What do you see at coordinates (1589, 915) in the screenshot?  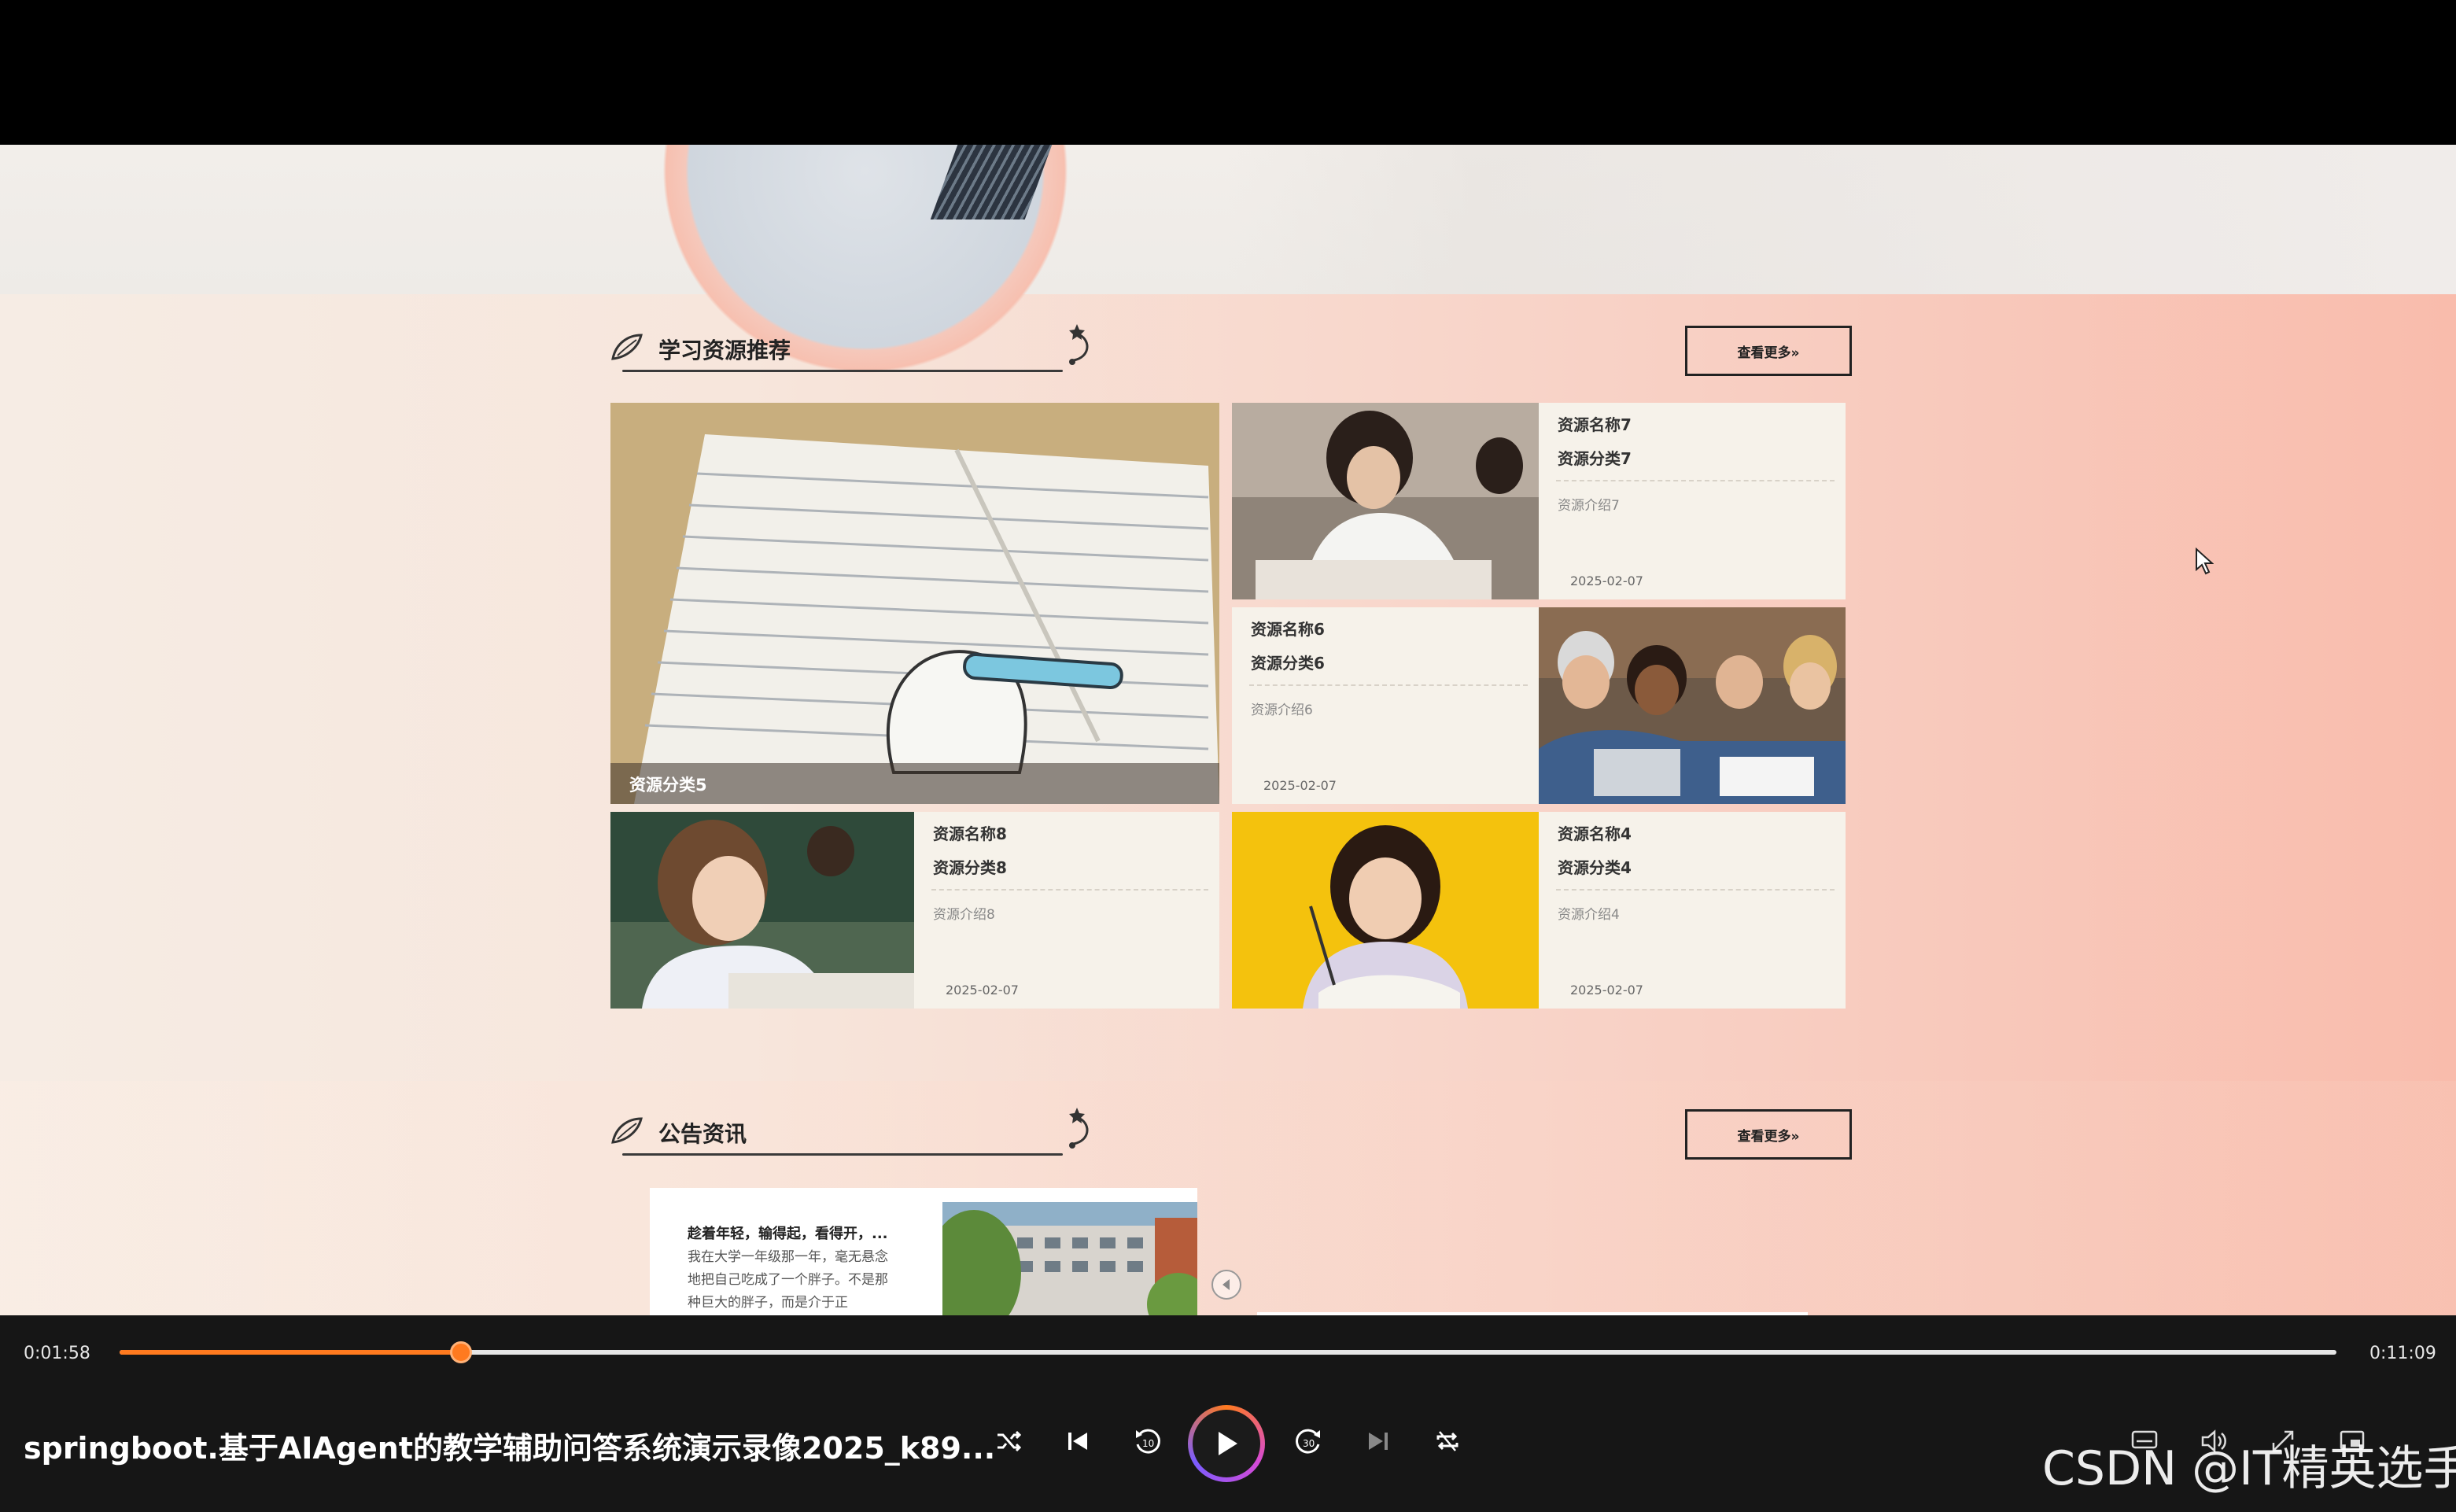 I see `resource-intro: 资源介绍4` at bounding box center [1589, 915].